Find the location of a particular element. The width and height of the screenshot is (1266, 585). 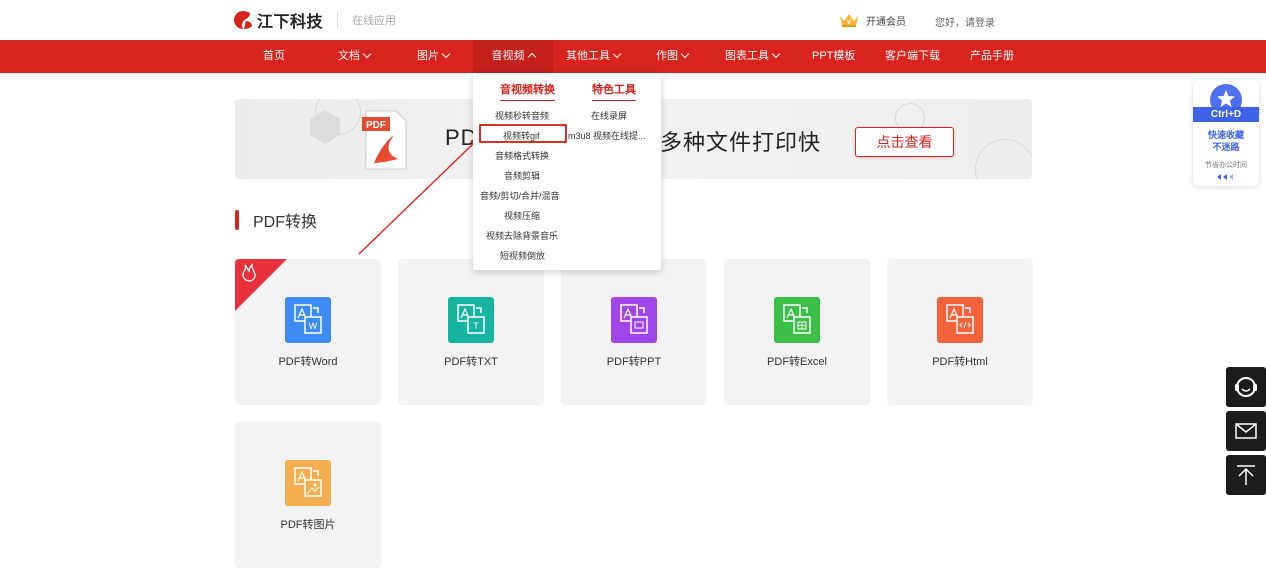

mail-icon is located at coordinates (1246, 431).